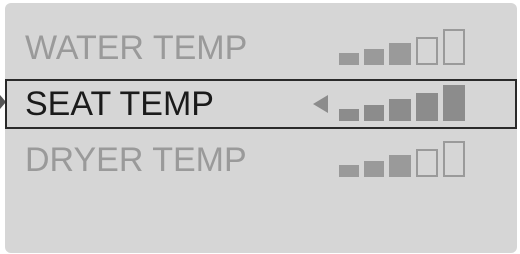  I want to click on menu-item-label: DRYER TEMP, so click(136, 160).